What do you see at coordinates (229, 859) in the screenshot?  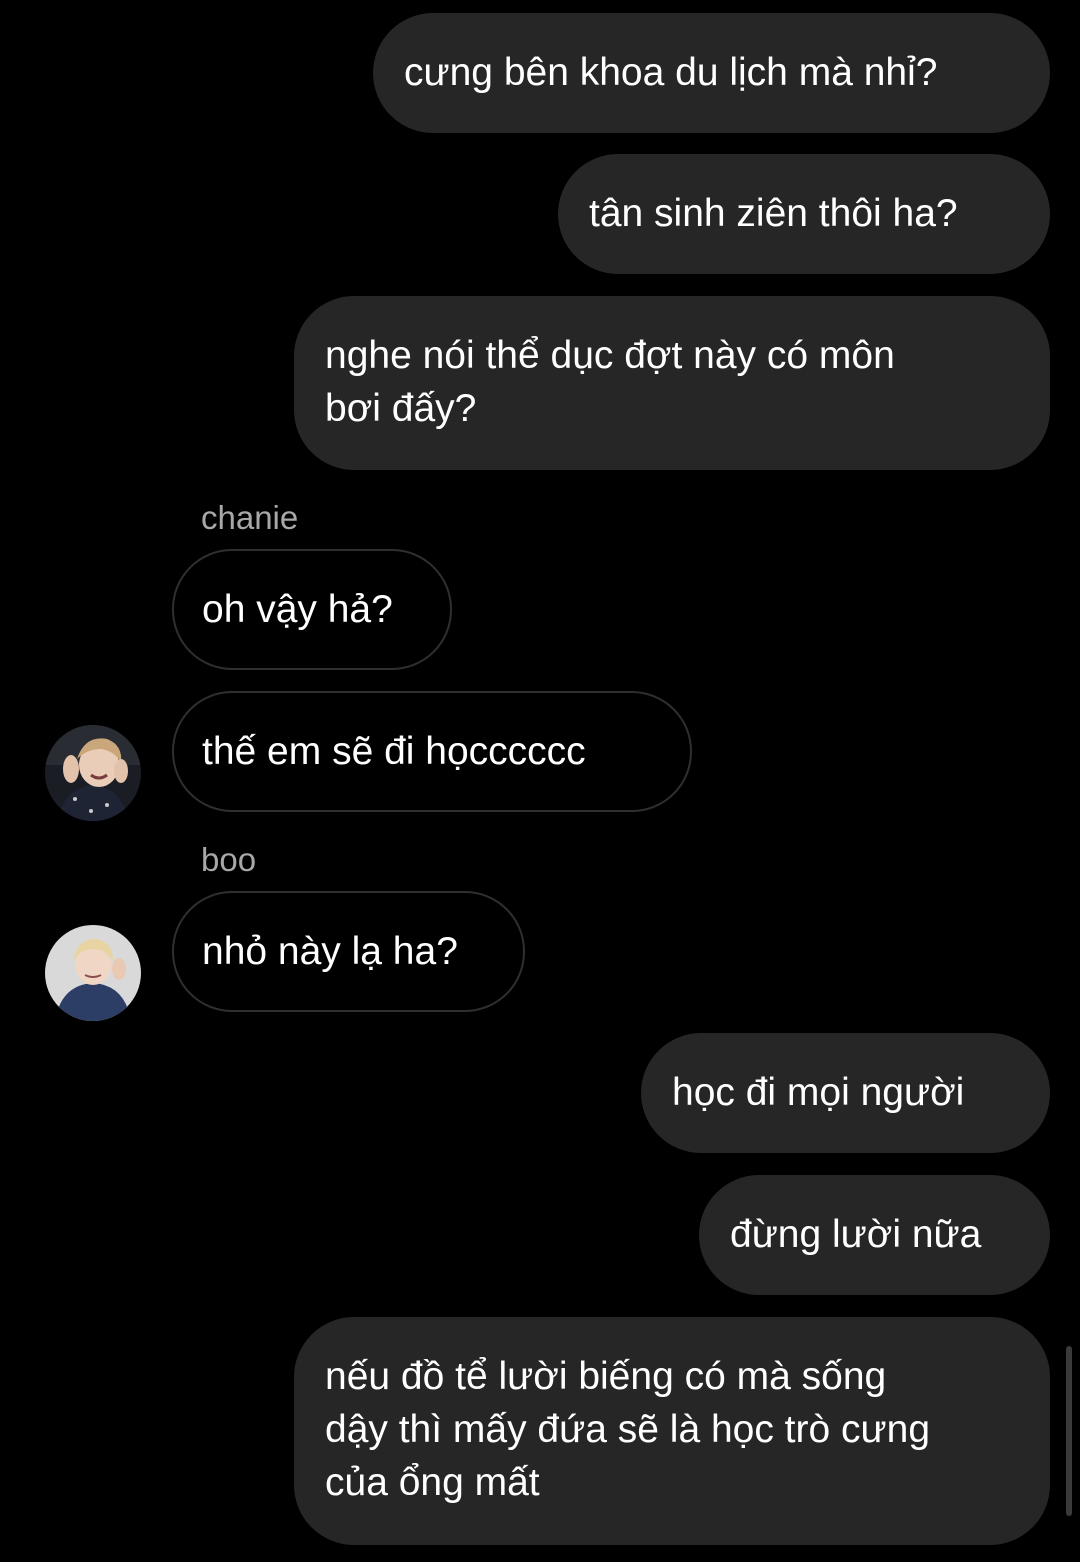 I see `sender-name-boo: boo` at bounding box center [229, 859].